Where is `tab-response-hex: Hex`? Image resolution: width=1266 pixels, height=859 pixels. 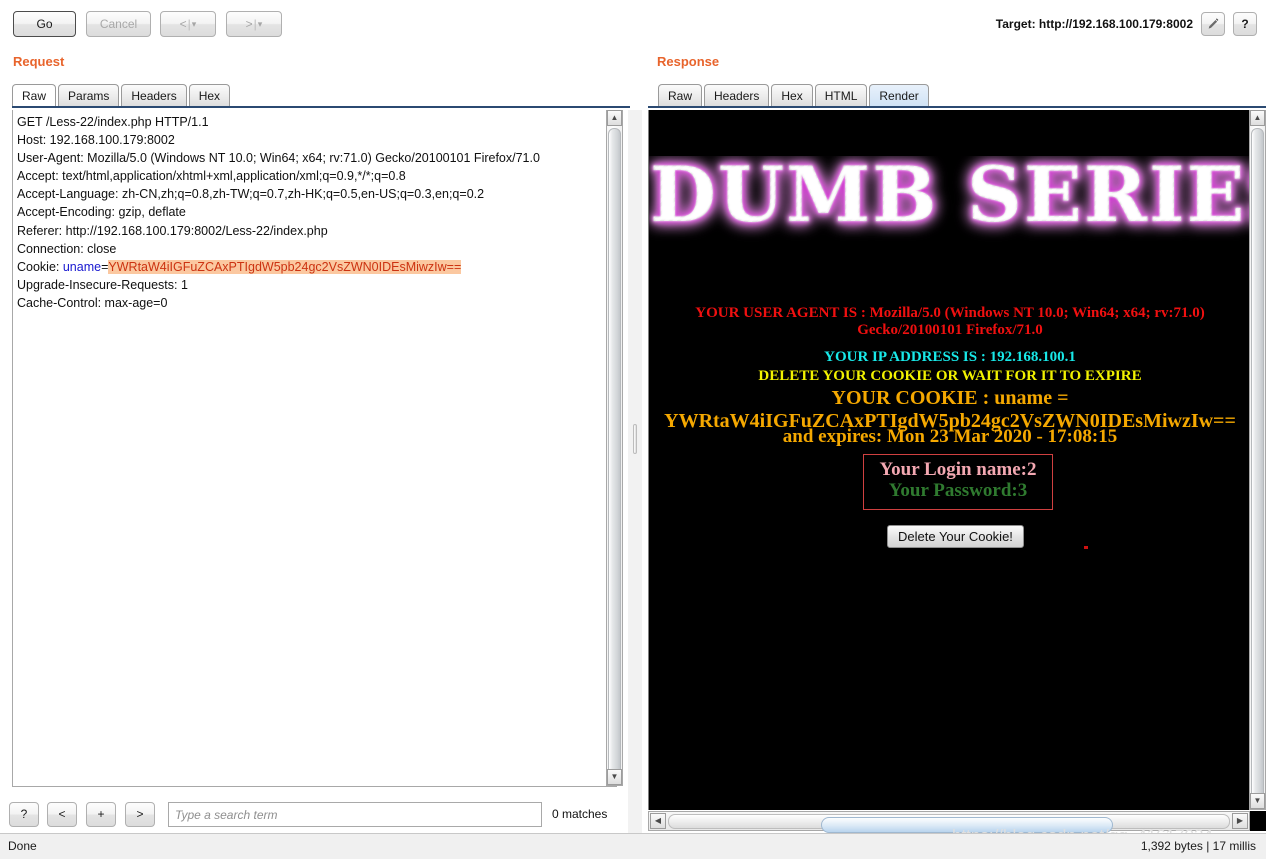
tab-response-hex: Hex is located at coordinates (792, 95).